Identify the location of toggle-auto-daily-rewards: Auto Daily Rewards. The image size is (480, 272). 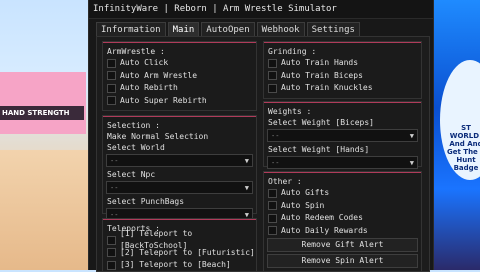
(342, 231).